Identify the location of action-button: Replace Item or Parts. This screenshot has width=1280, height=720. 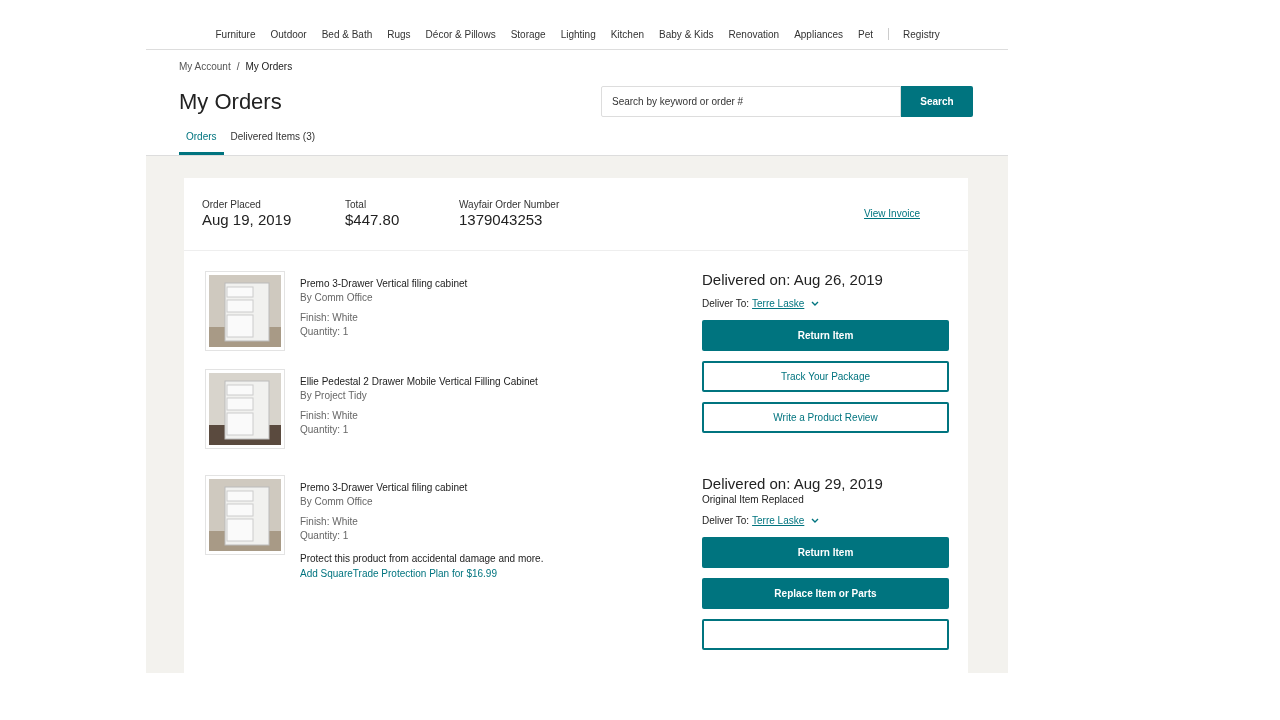
(825, 593).